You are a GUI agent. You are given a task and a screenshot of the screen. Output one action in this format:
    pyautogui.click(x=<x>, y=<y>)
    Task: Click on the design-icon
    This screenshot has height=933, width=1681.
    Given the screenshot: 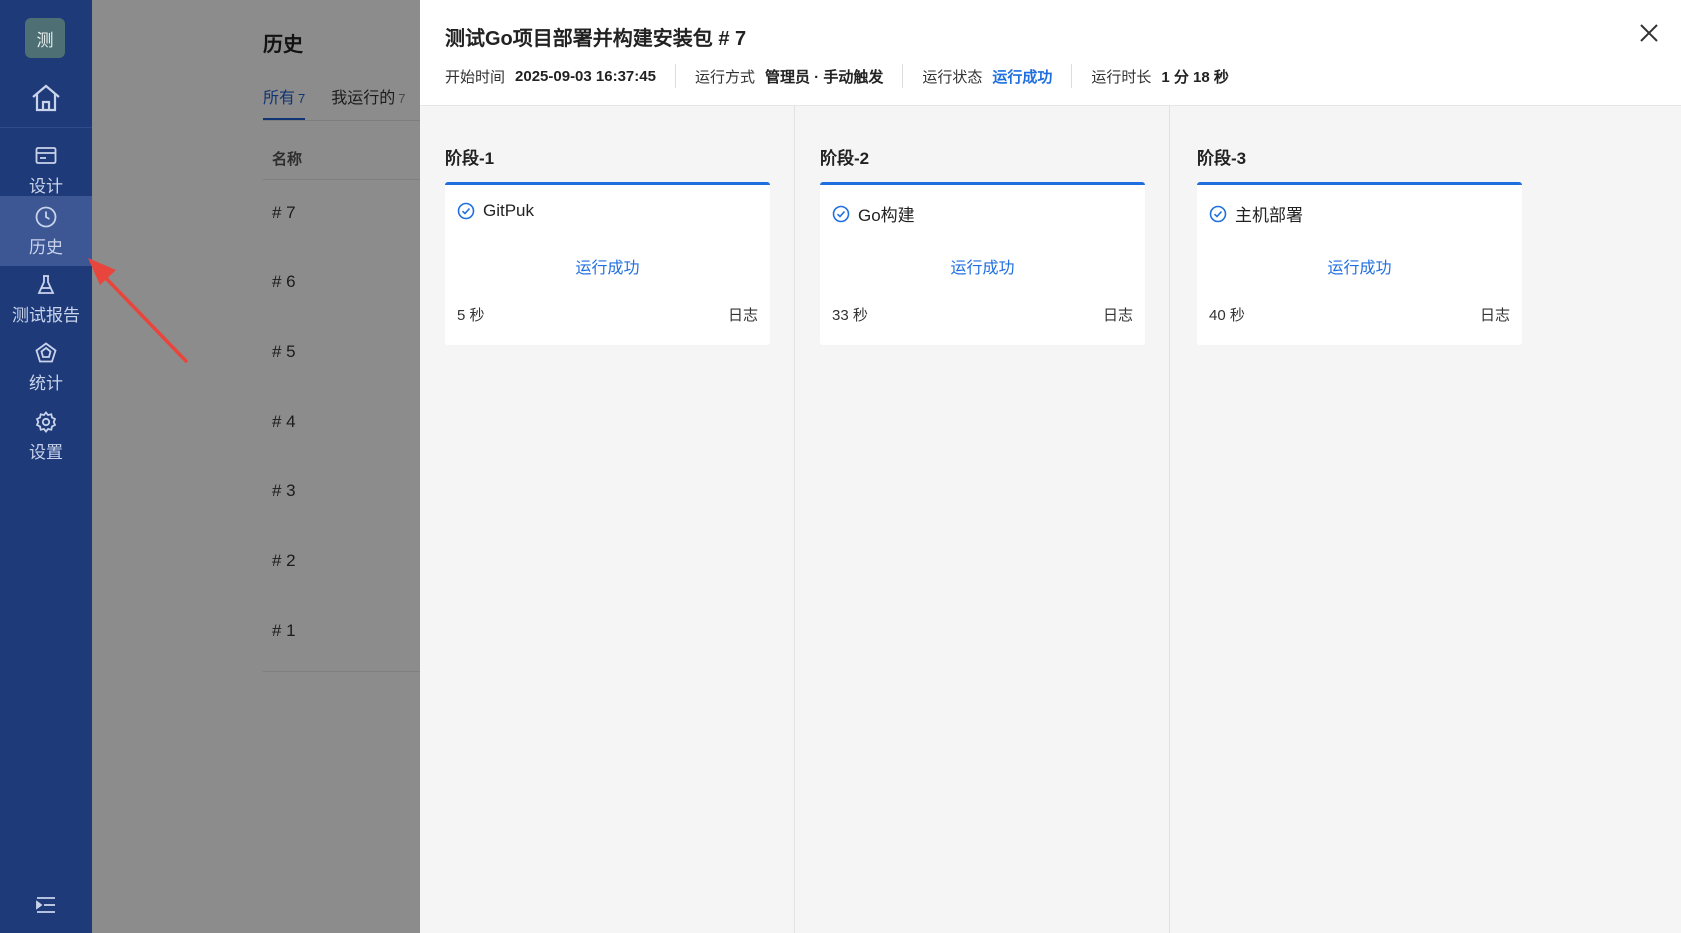 What is the action you would take?
    pyautogui.click(x=46, y=155)
    